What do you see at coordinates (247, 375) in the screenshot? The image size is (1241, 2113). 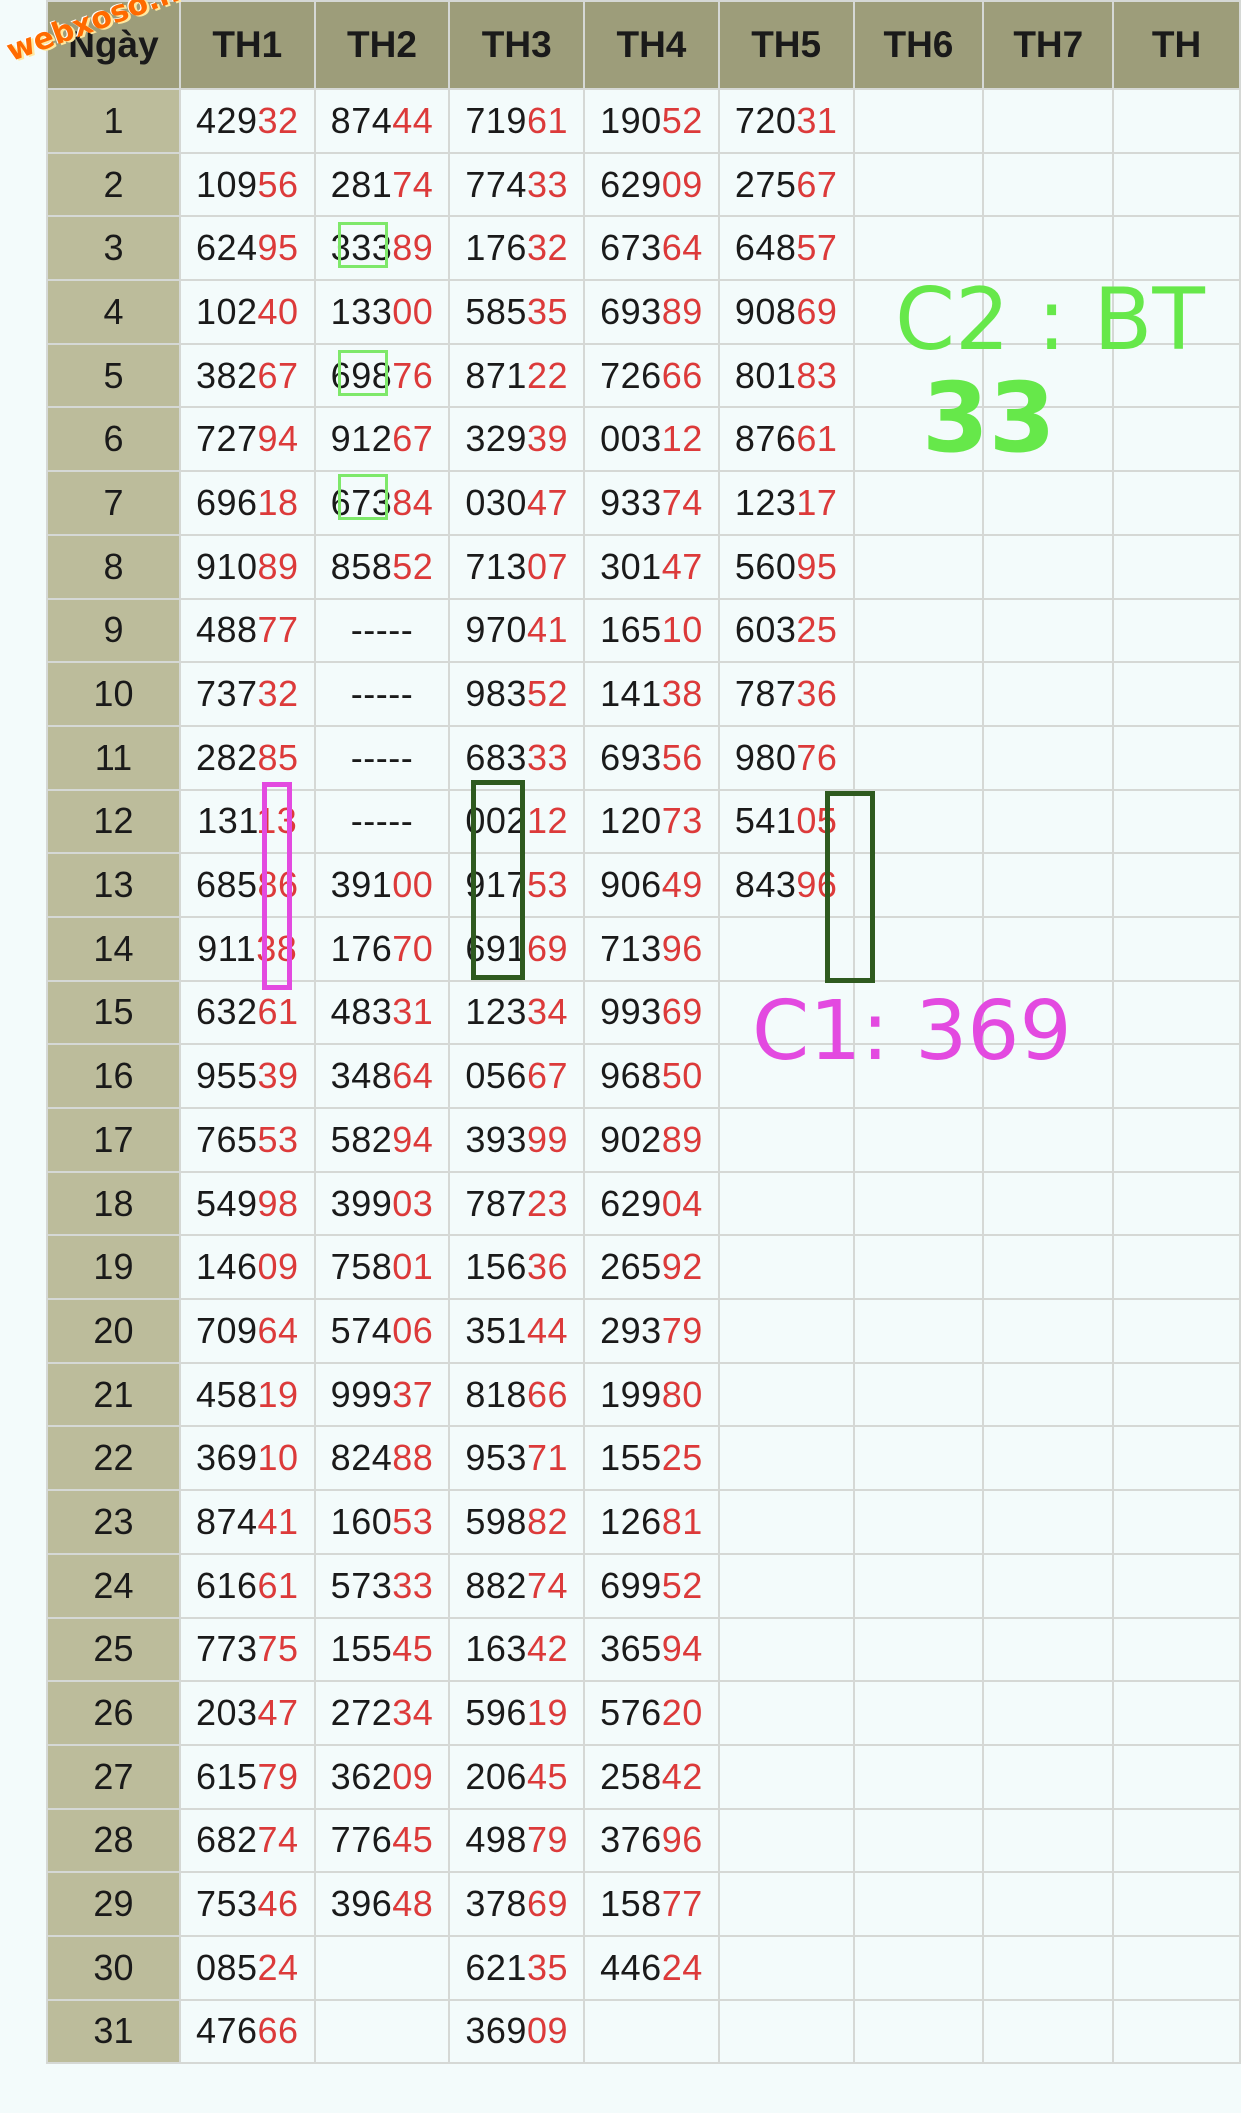 I see `result-cell: 38267` at bounding box center [247, 375].